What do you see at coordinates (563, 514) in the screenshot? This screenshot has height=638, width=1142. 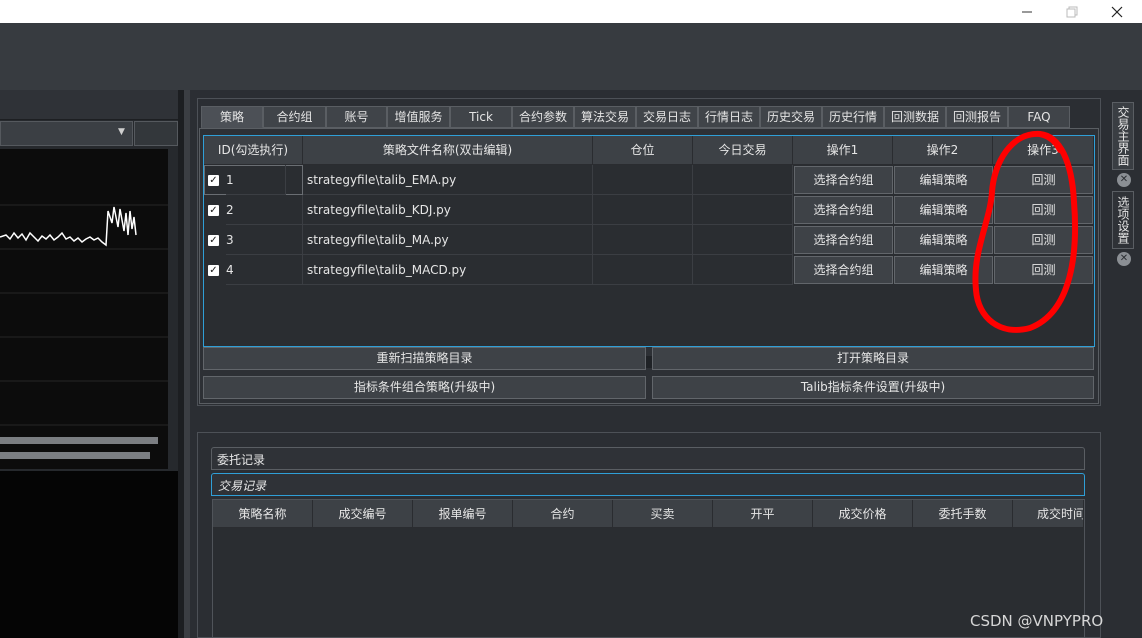 I see `column-header-contract: 合约` at bounding box center [563, 514].